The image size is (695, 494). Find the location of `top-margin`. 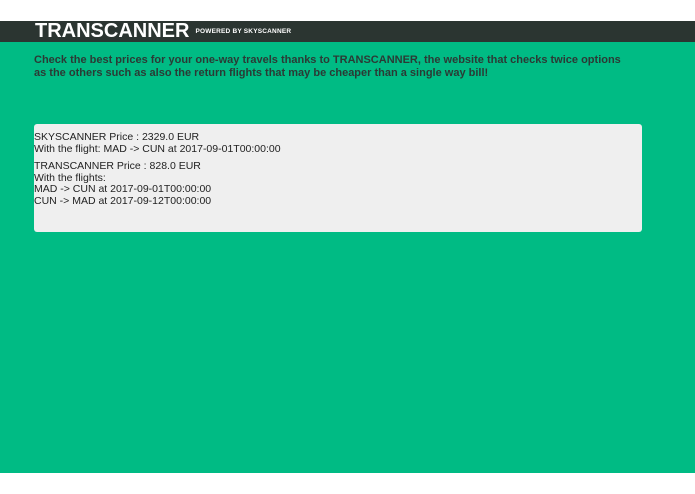

top-margin is located at coordinates (347, 10).